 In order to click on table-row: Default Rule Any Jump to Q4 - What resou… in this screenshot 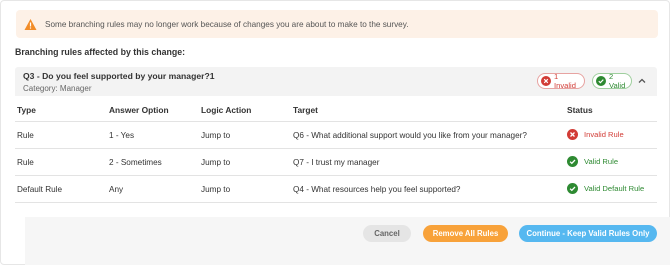, I will do `click(336, 189)`.